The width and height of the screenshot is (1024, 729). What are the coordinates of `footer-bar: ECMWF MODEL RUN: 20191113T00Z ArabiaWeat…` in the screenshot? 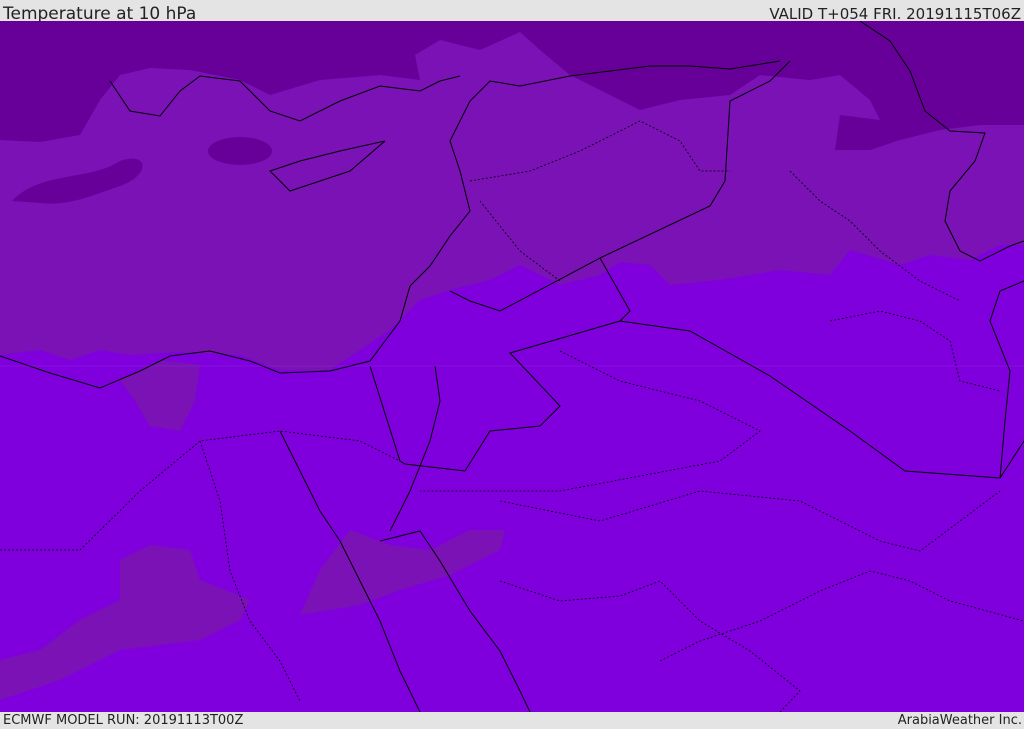 It's located at (512, 720).